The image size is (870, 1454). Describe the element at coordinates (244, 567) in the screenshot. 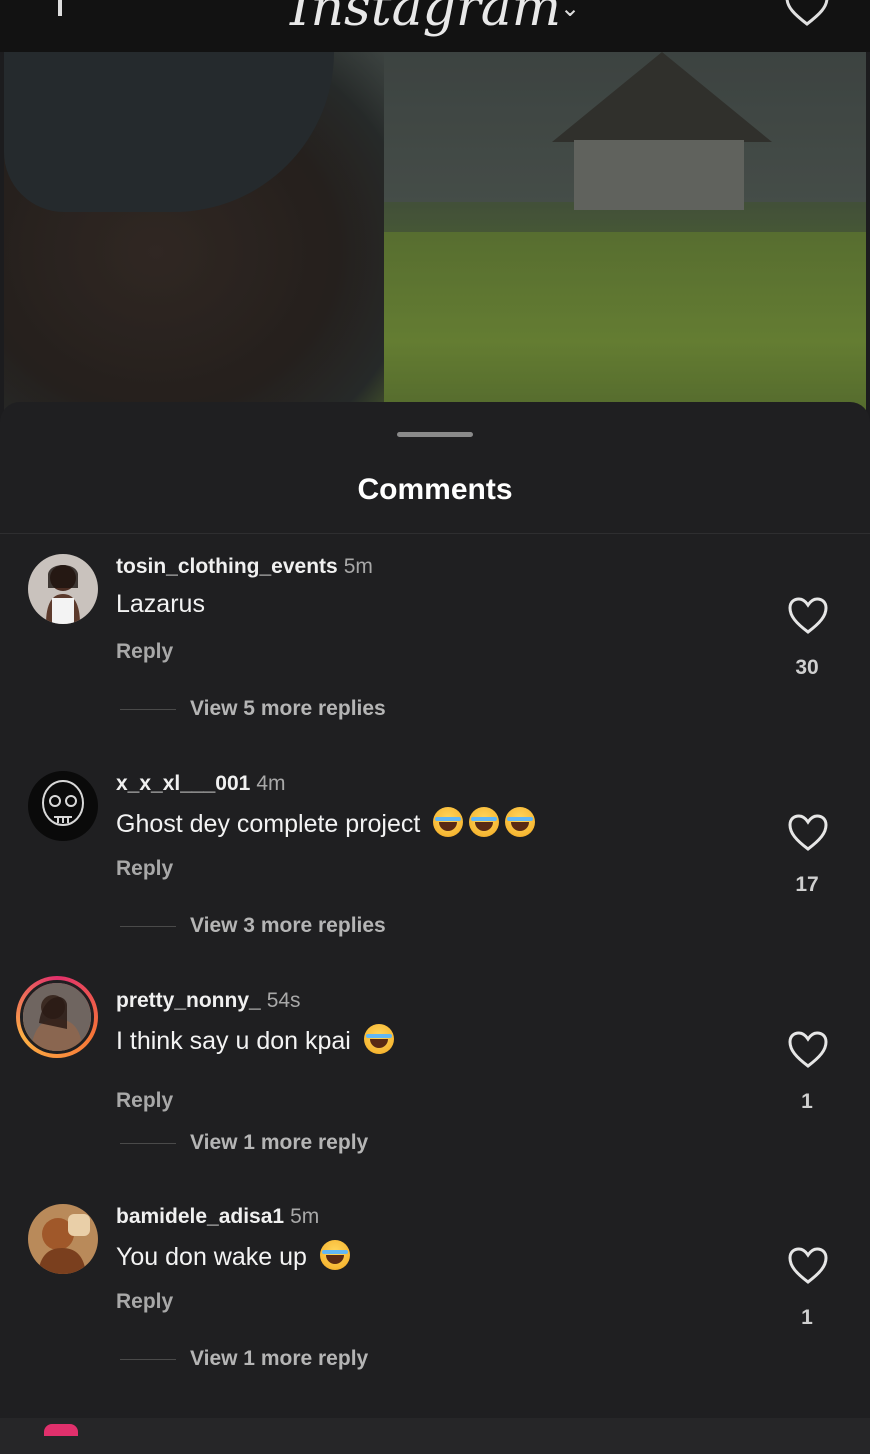

I see `comment-username: tosin_clothing_events 5m` at that location.